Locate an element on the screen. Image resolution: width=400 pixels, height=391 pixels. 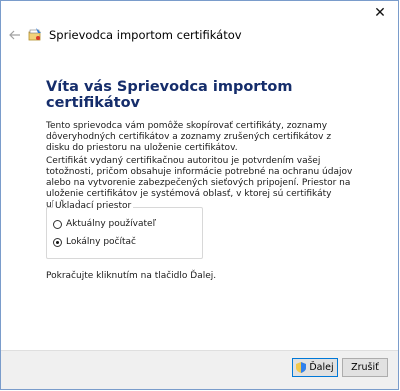
storage-legend: Ukladací priestor is located at coordinates (93, 206).